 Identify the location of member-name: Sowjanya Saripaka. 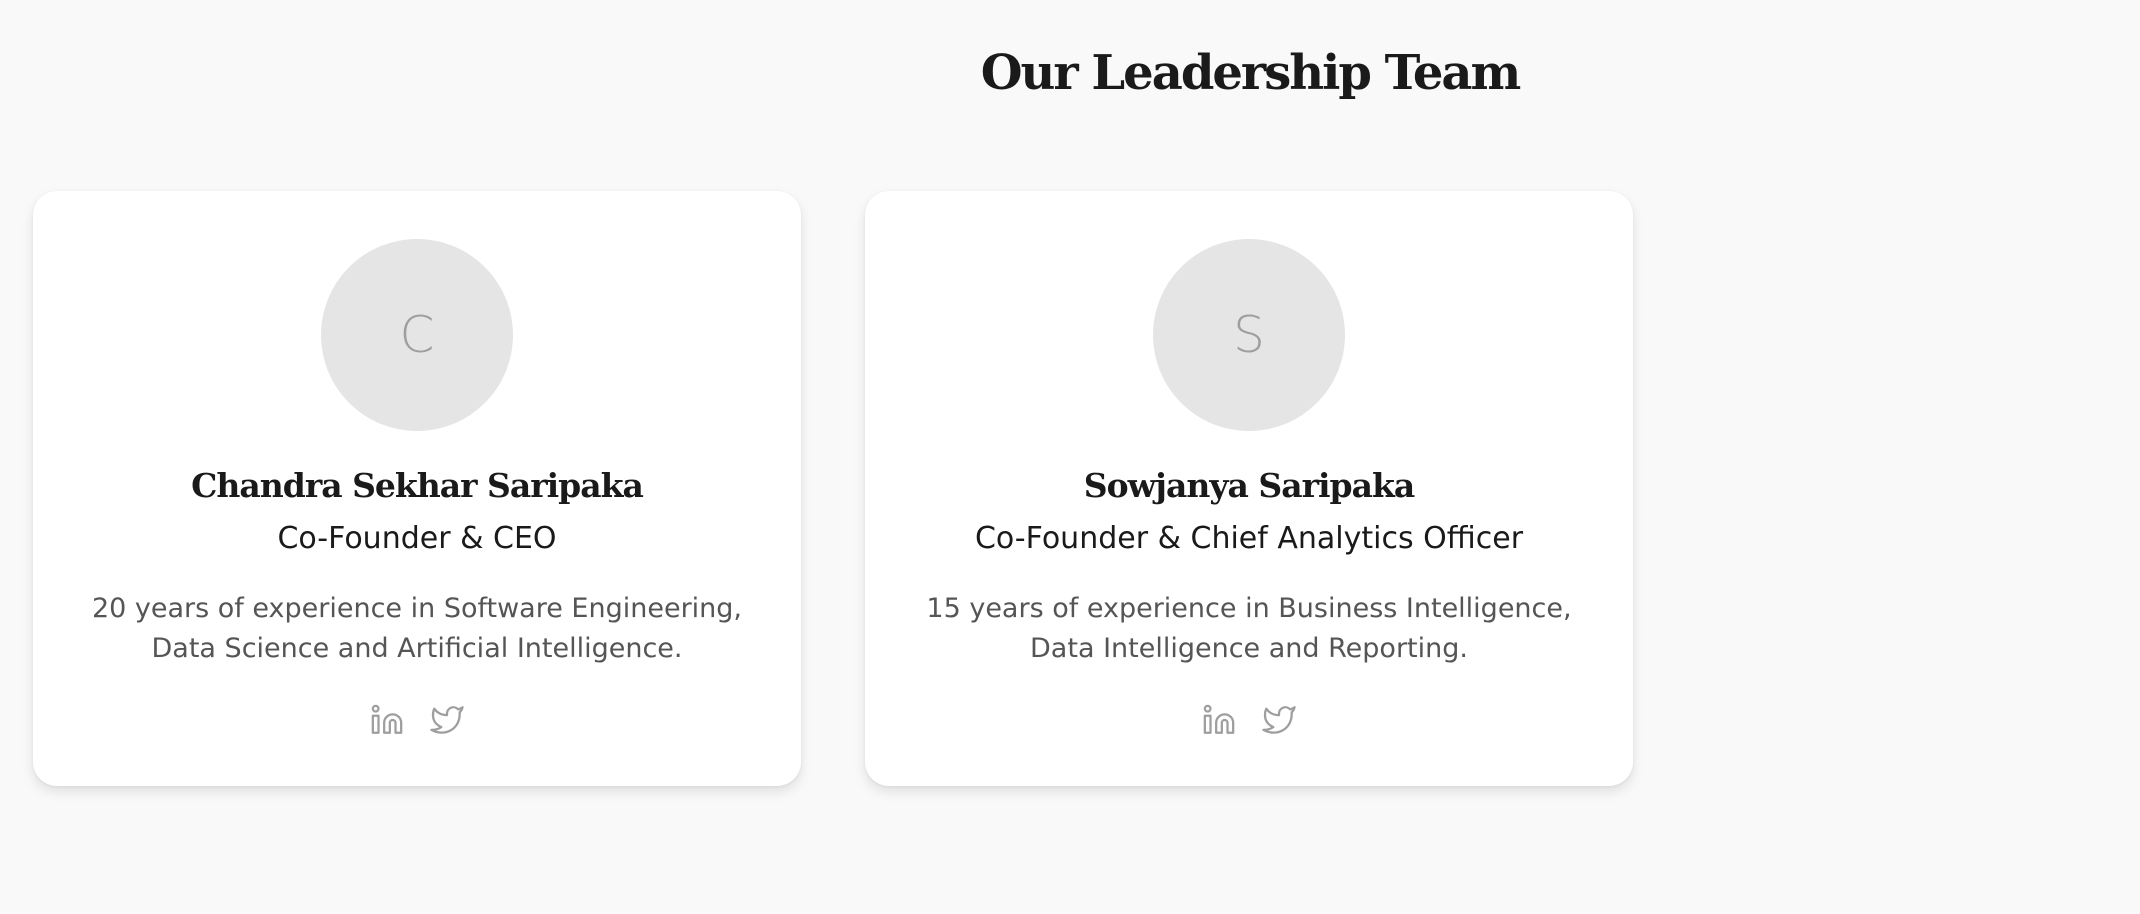
(1249, 485).